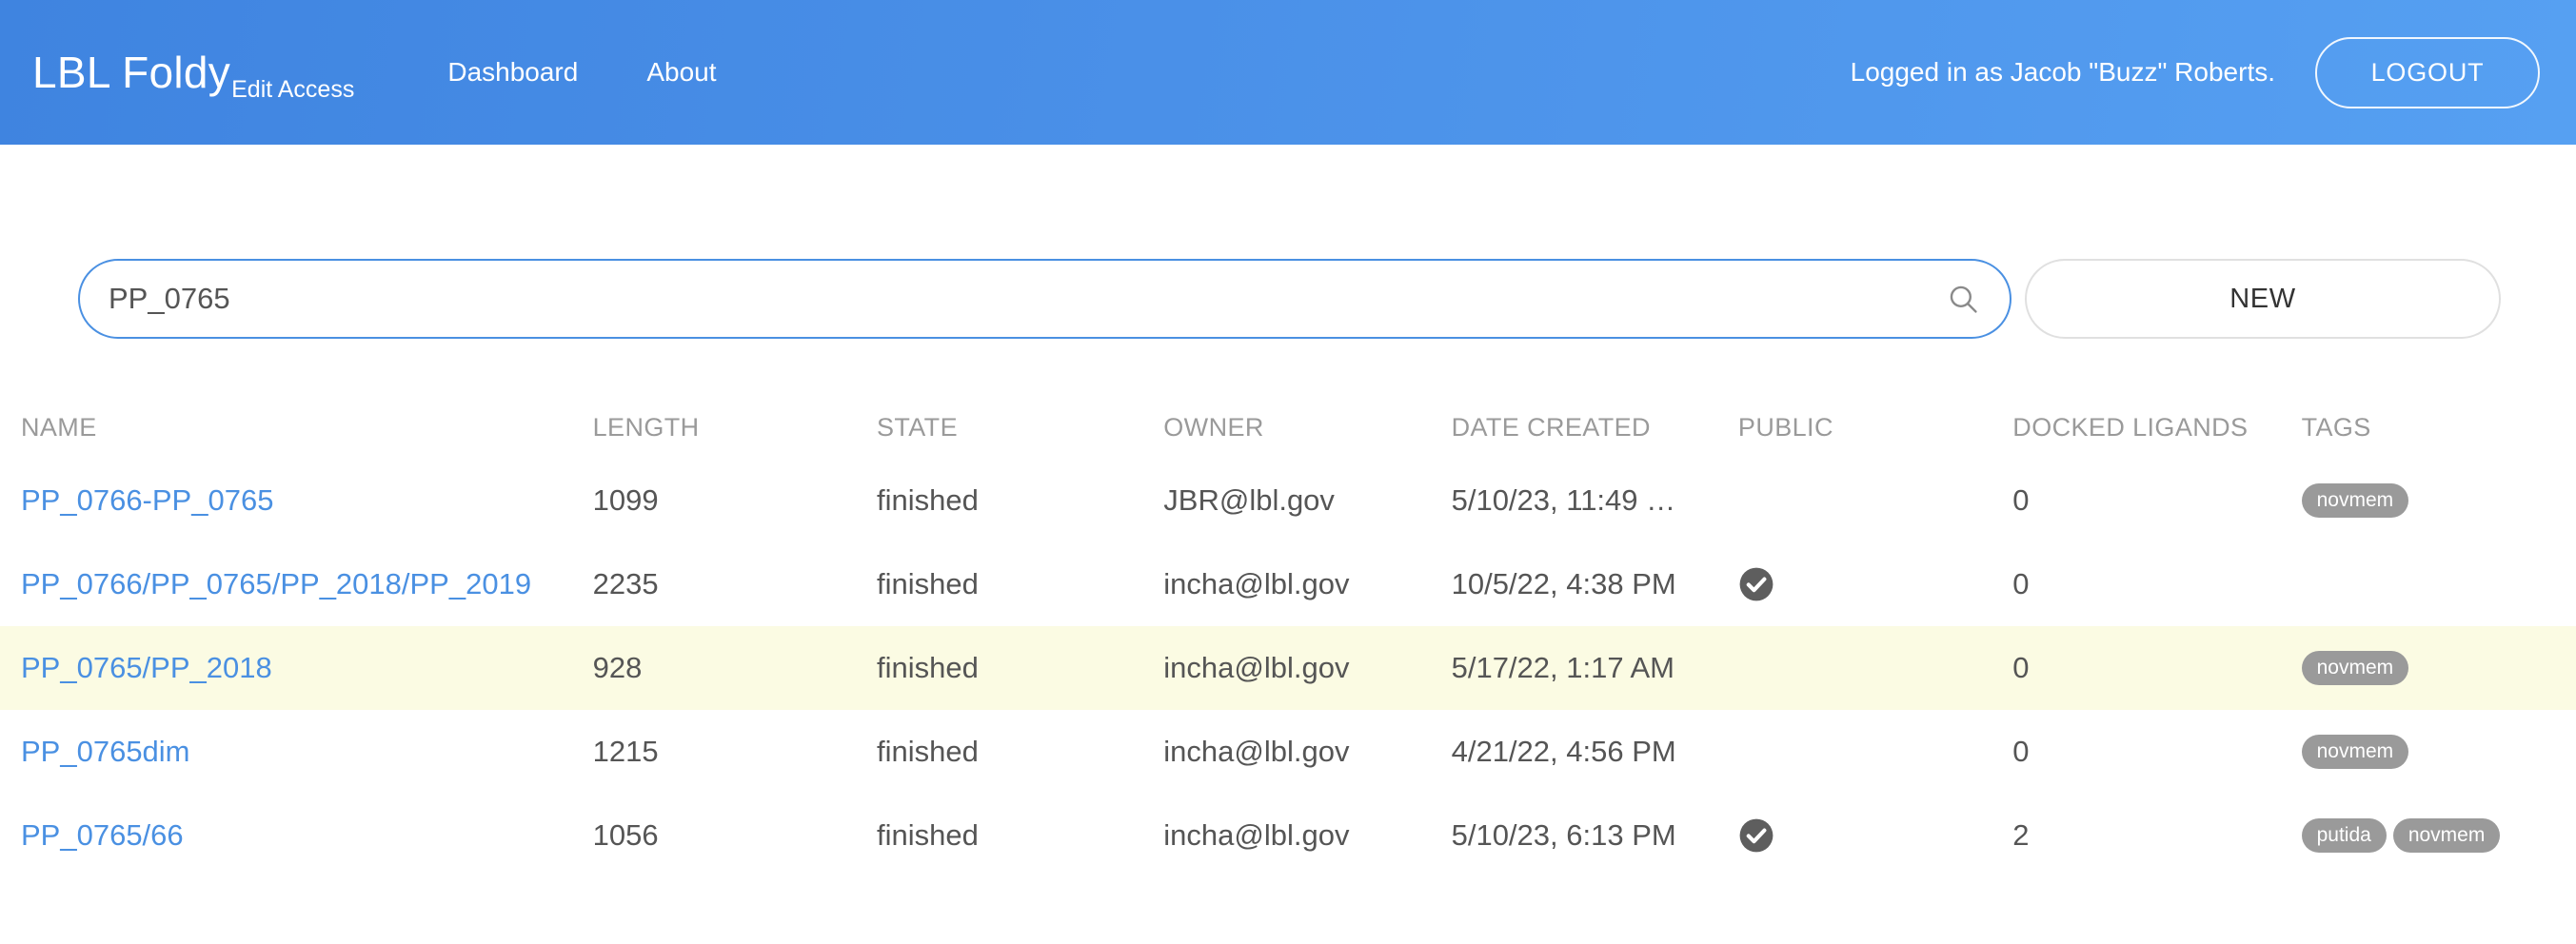 The width and height of the screenshot is (2576, 944). What do you see at coordinates (102, 835) in the screenshot?
I see `fold-name-link: PP_0765/66` at bounding box center [102, 835].